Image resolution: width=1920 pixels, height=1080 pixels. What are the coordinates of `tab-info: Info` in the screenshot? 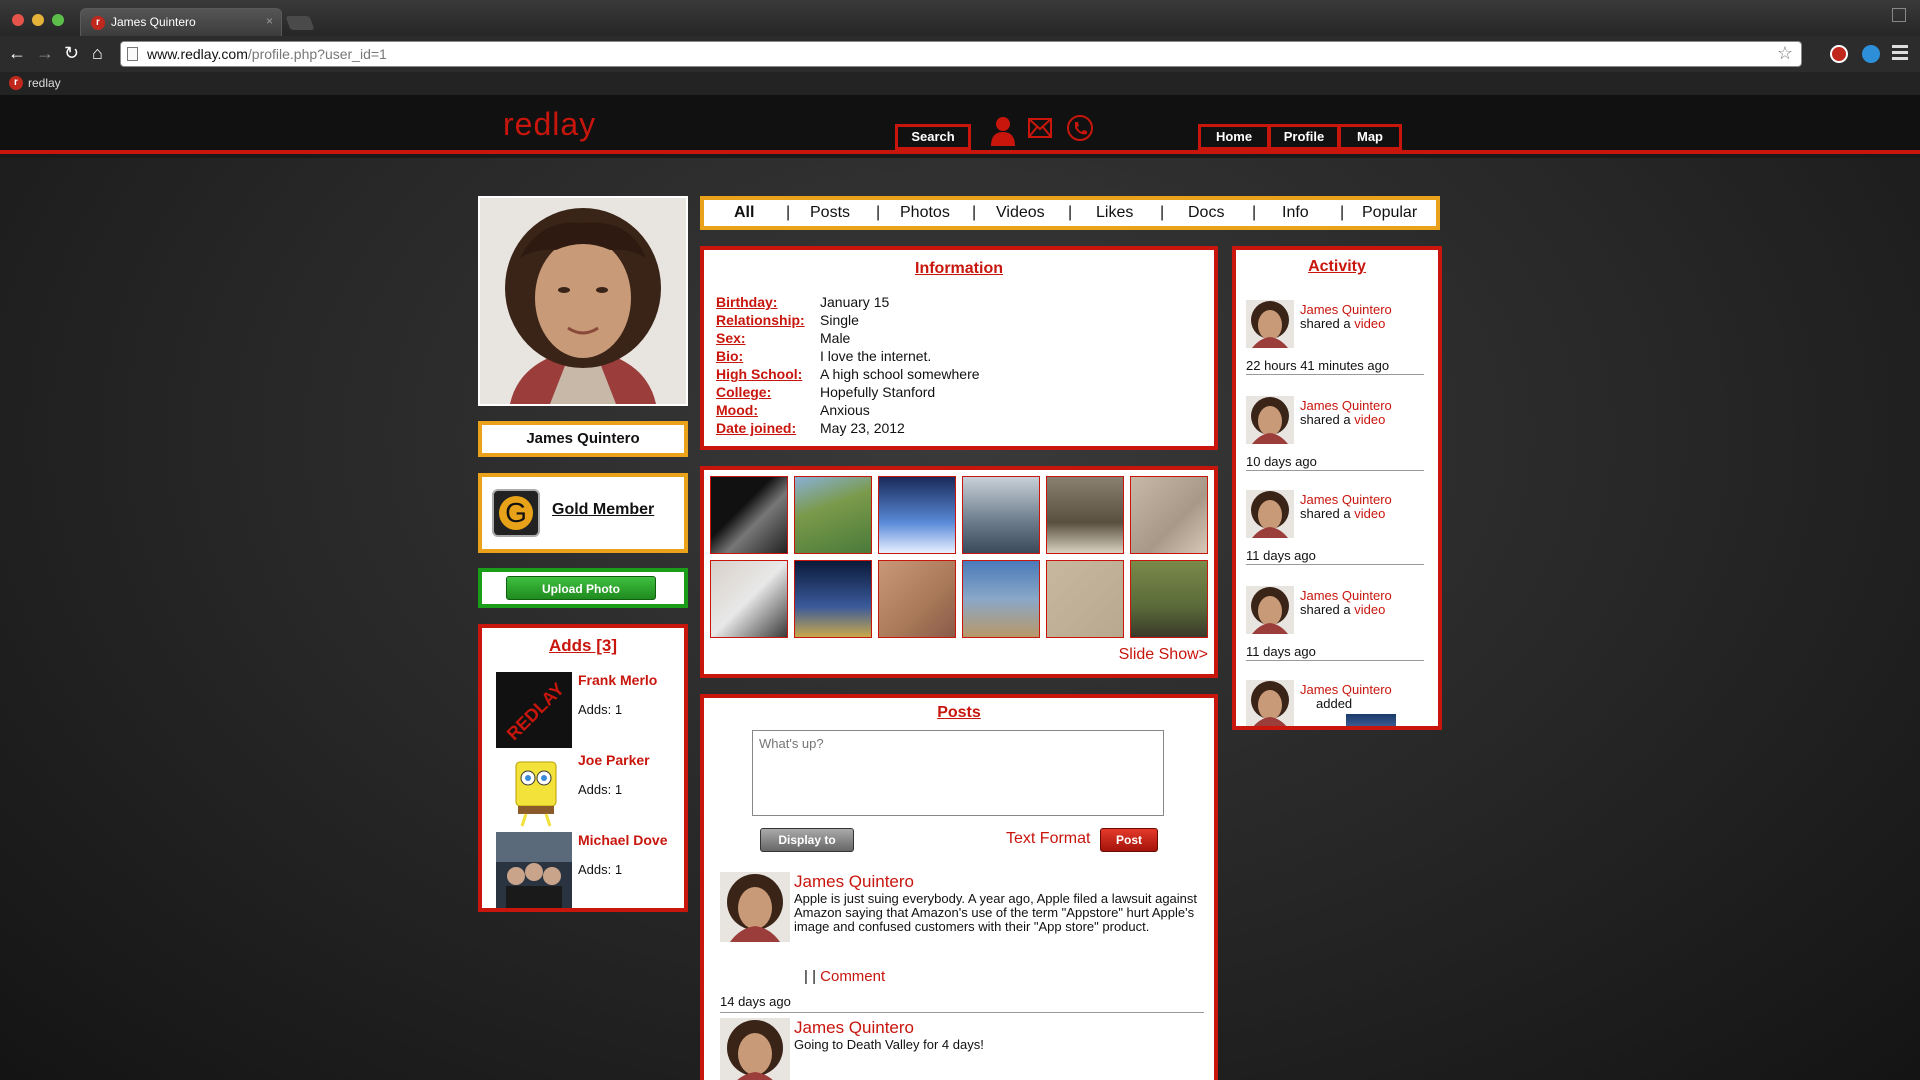 It's located at (1295, 213).